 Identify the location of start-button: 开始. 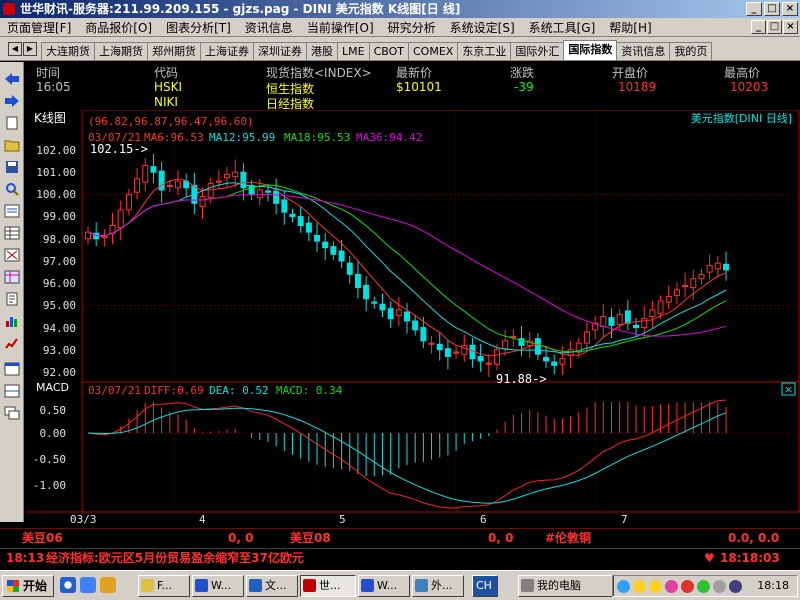
(28, 586).